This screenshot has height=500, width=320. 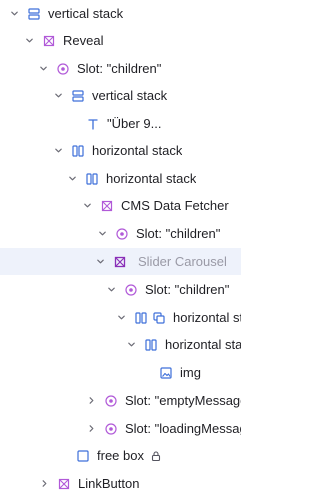 I want to click on tree-row-label: img, so click(x=190, y=372).